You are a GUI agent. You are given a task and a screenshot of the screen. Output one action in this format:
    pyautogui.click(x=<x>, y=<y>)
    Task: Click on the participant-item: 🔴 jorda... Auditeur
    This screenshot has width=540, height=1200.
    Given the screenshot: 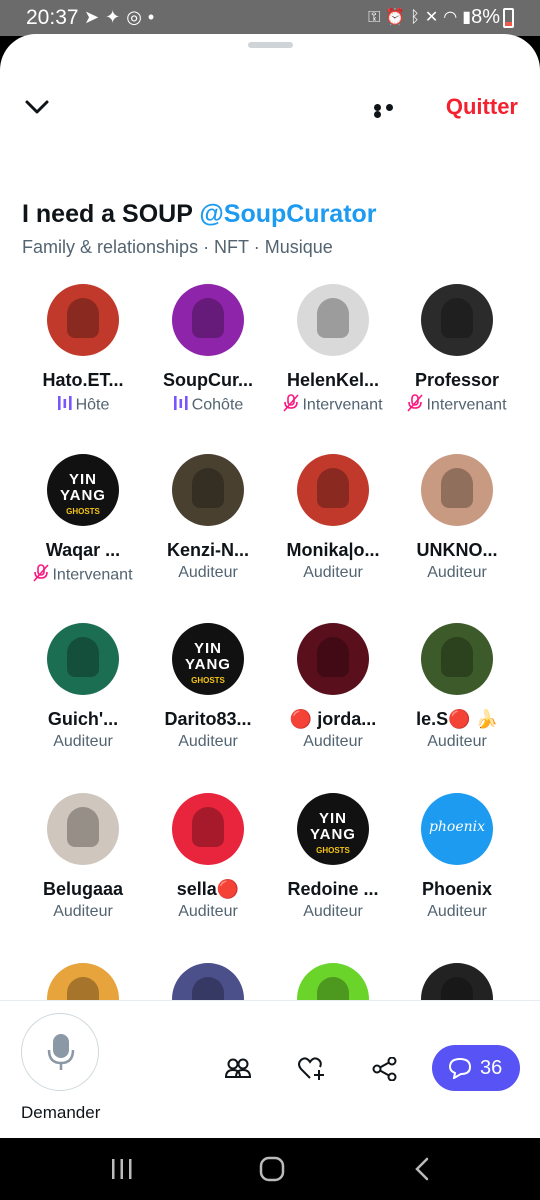 What is the action you would take?
    pyautogui.click(x=333, y=687)
    